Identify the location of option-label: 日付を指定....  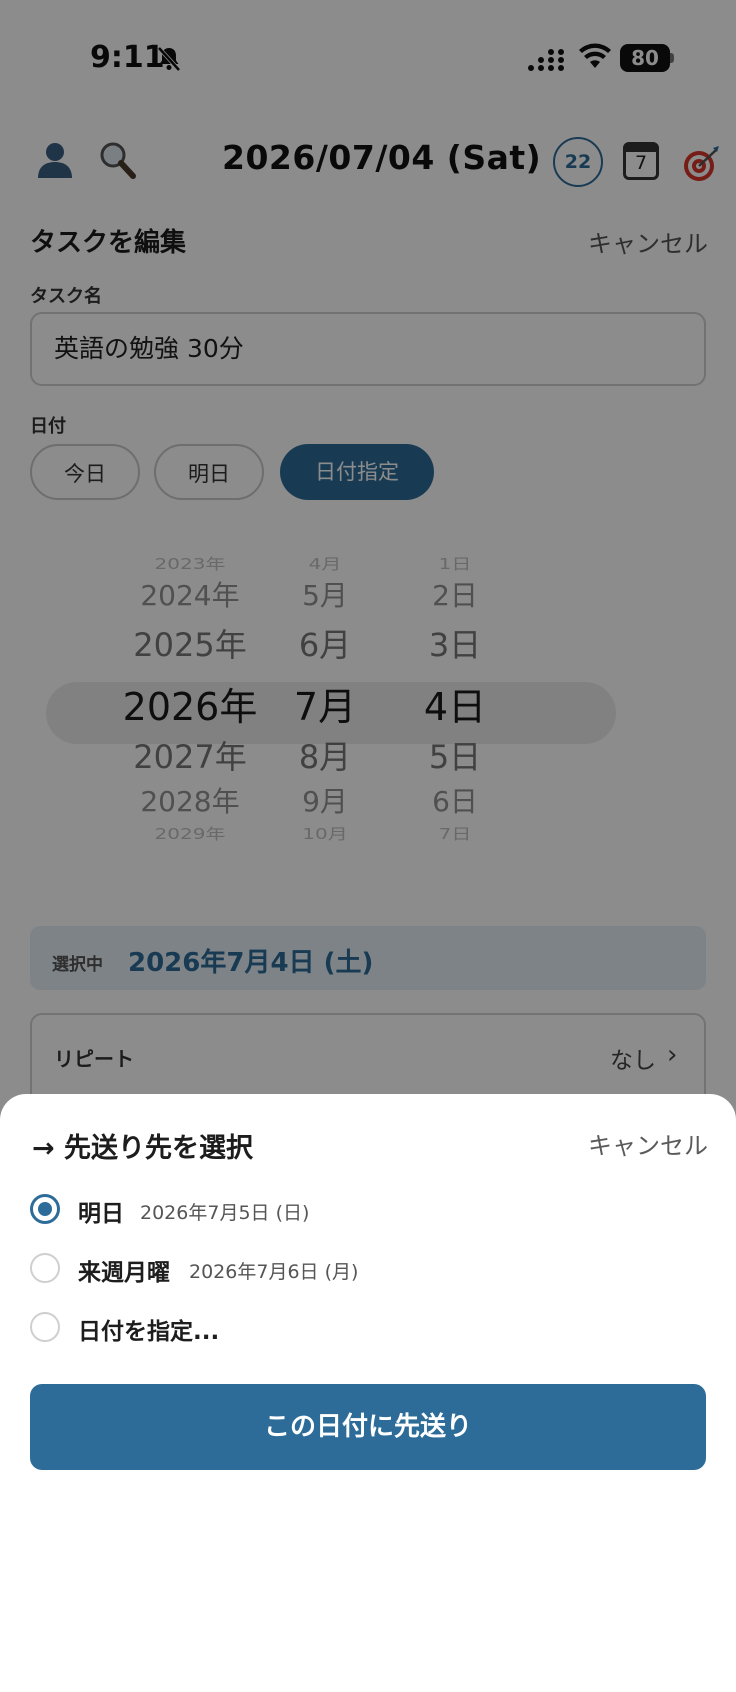
(149, 1332).